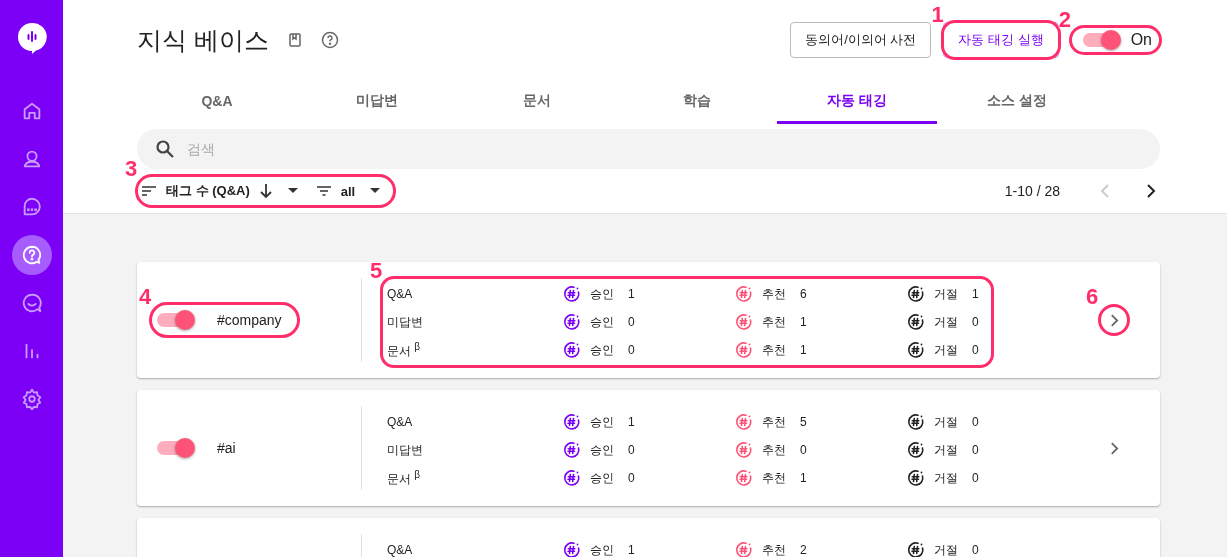 Image resolution: width=1227 pixels, height=557 pixels. Describe the element at coordinates (1001, 40) in the screenshot. I see `run-auto-tagging-button: 자동 태깅 실행` at that location.